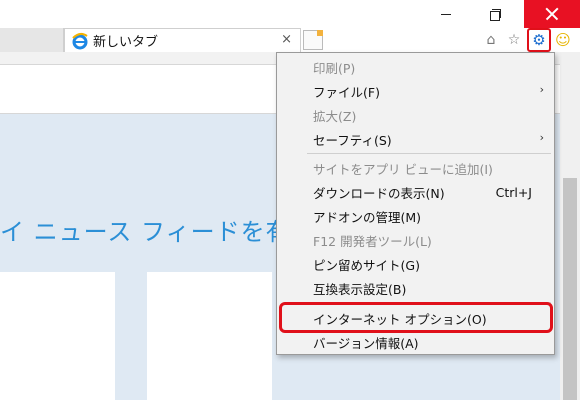 The image size is (580, 400). What do you see at coordinates (360, 289) in the screenshot?
I see `menu-item-label: 互換表示設定(B)` at bounding box center [360, 289].